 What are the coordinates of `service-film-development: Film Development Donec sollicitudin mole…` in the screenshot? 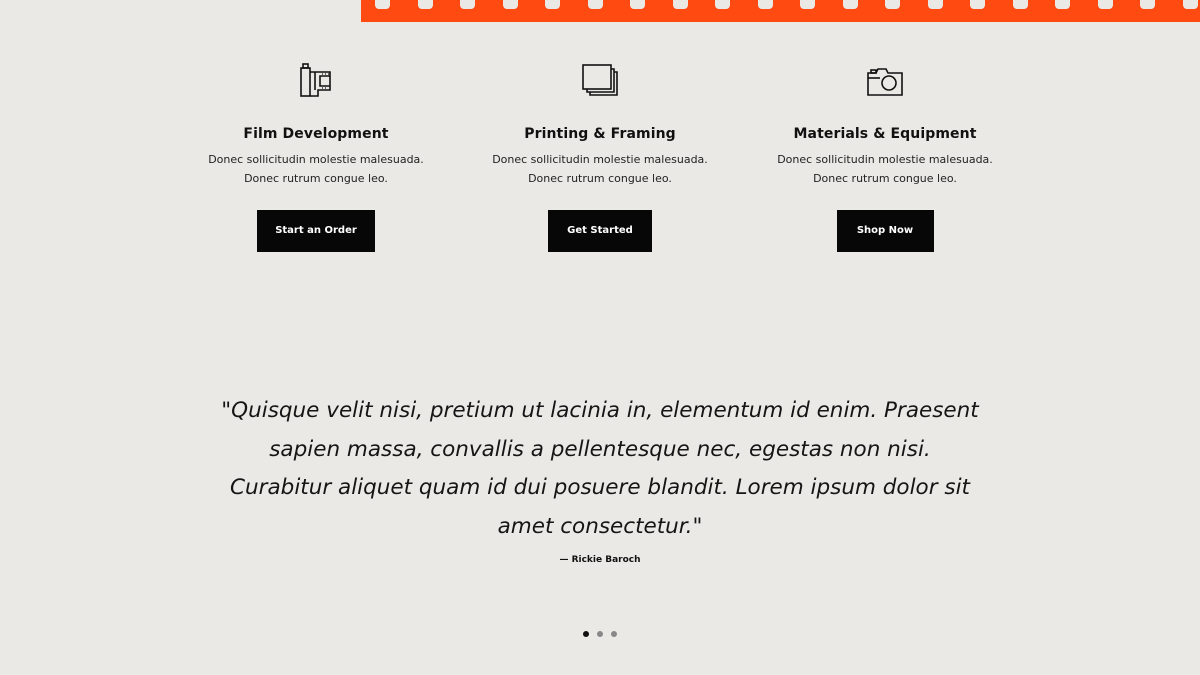 It's located at (316, 156).